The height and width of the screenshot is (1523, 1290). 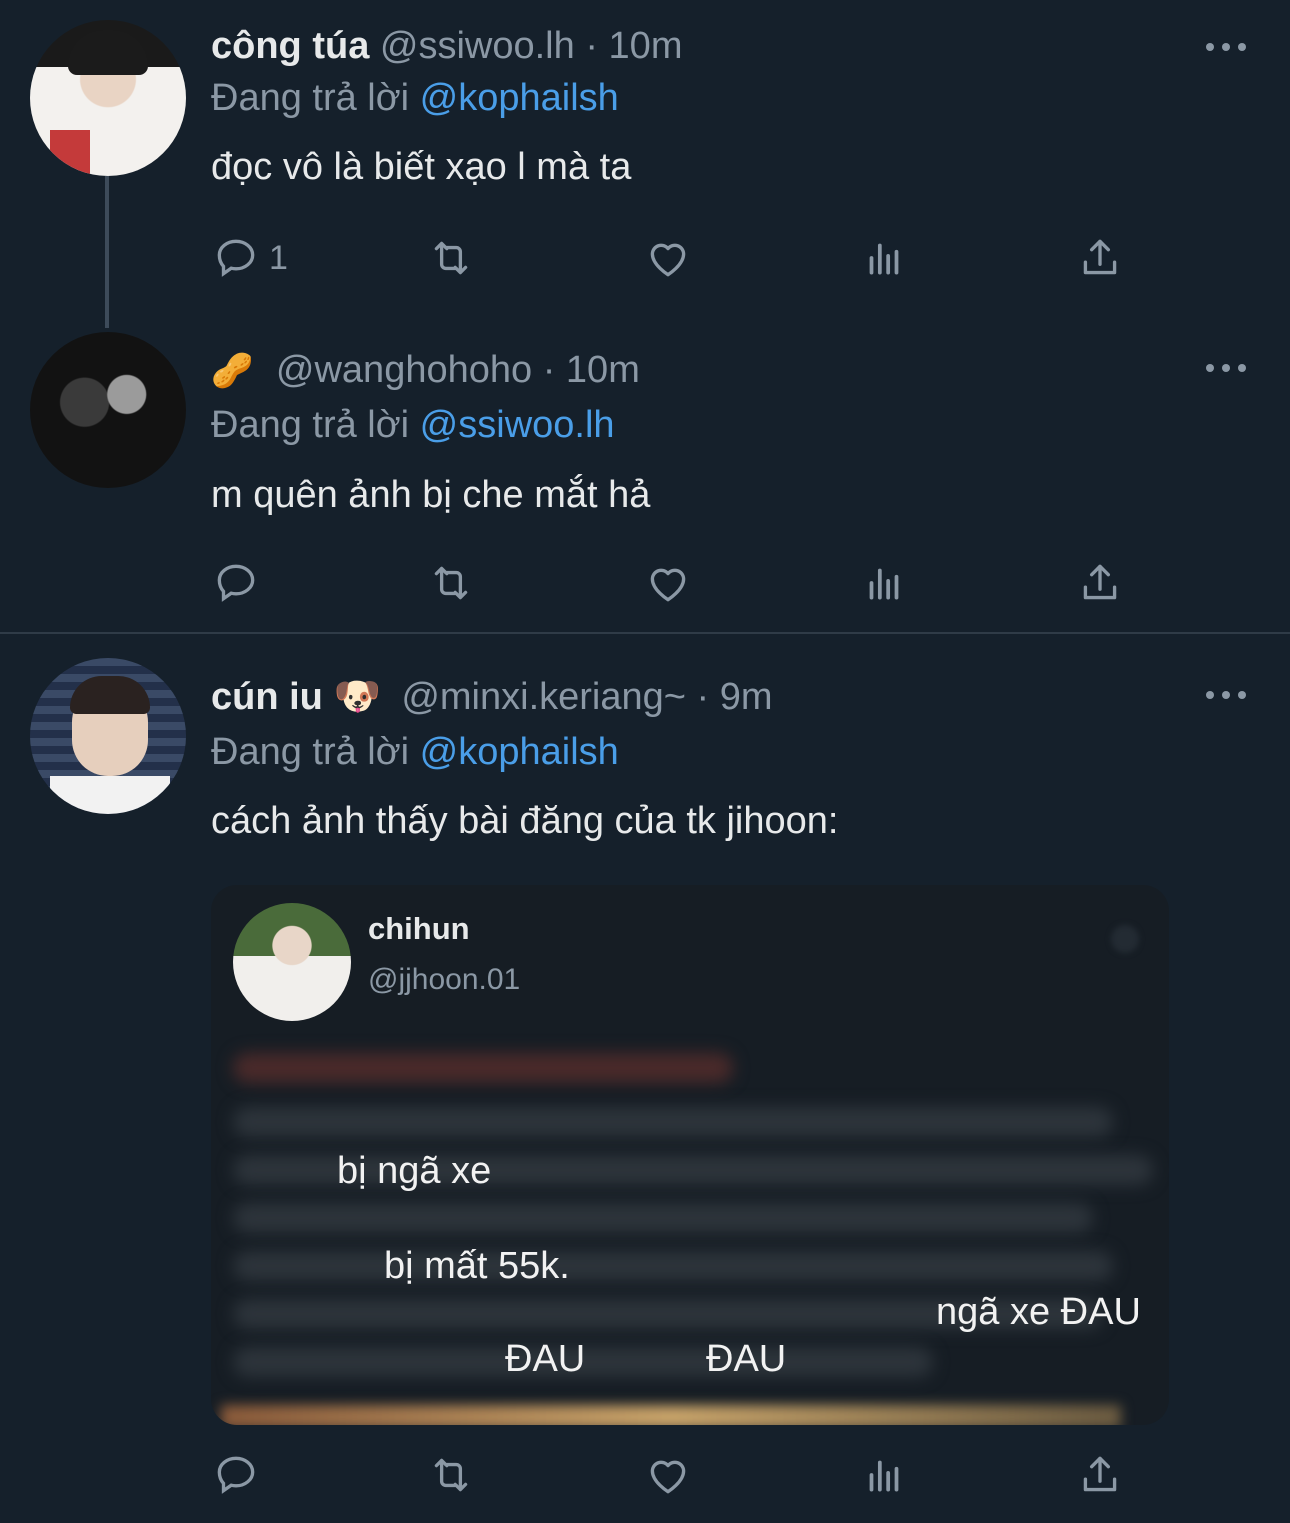 What do you see at coordinates (421, 167) in the screenshot?
I see `tweet-text: đọc vô là biết xạo l mà ta` at bounding box center [421, 167].